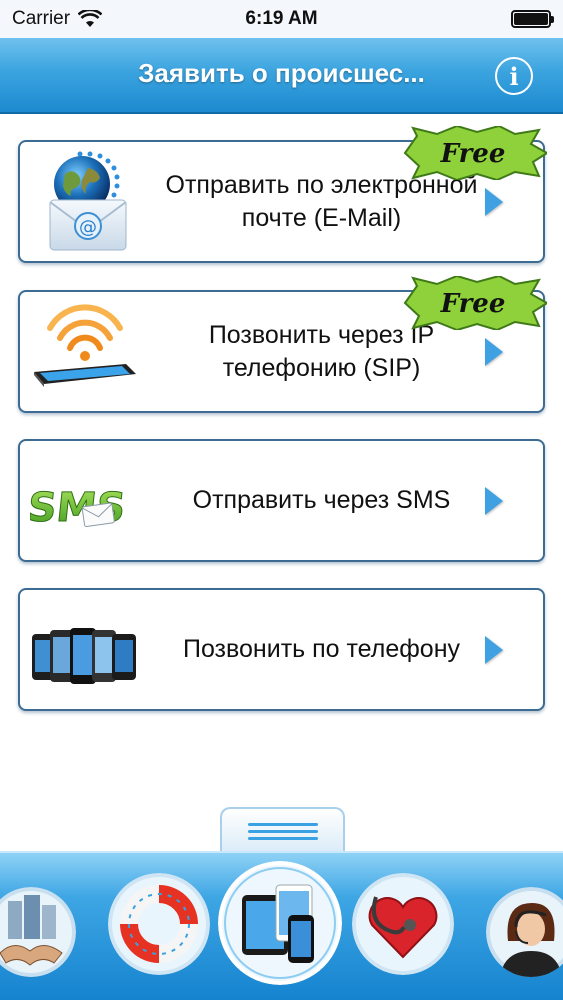 The image size is (563, 1000). I want to click on heart-stethoscope-icon, so click(403, 924).